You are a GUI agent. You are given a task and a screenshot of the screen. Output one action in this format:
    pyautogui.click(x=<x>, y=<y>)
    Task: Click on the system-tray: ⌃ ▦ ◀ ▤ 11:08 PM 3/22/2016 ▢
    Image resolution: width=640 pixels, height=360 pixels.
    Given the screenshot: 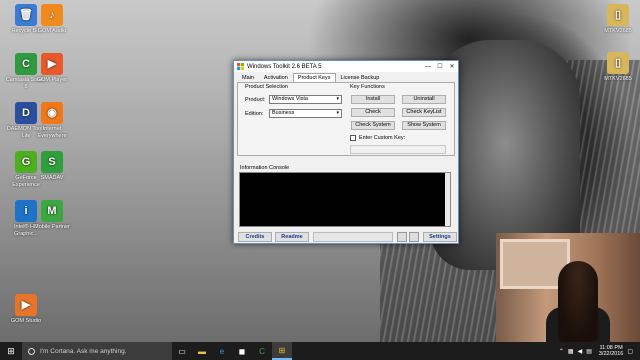 What is the action you would take?
    pyautogui.click(x=599, y=351)
    